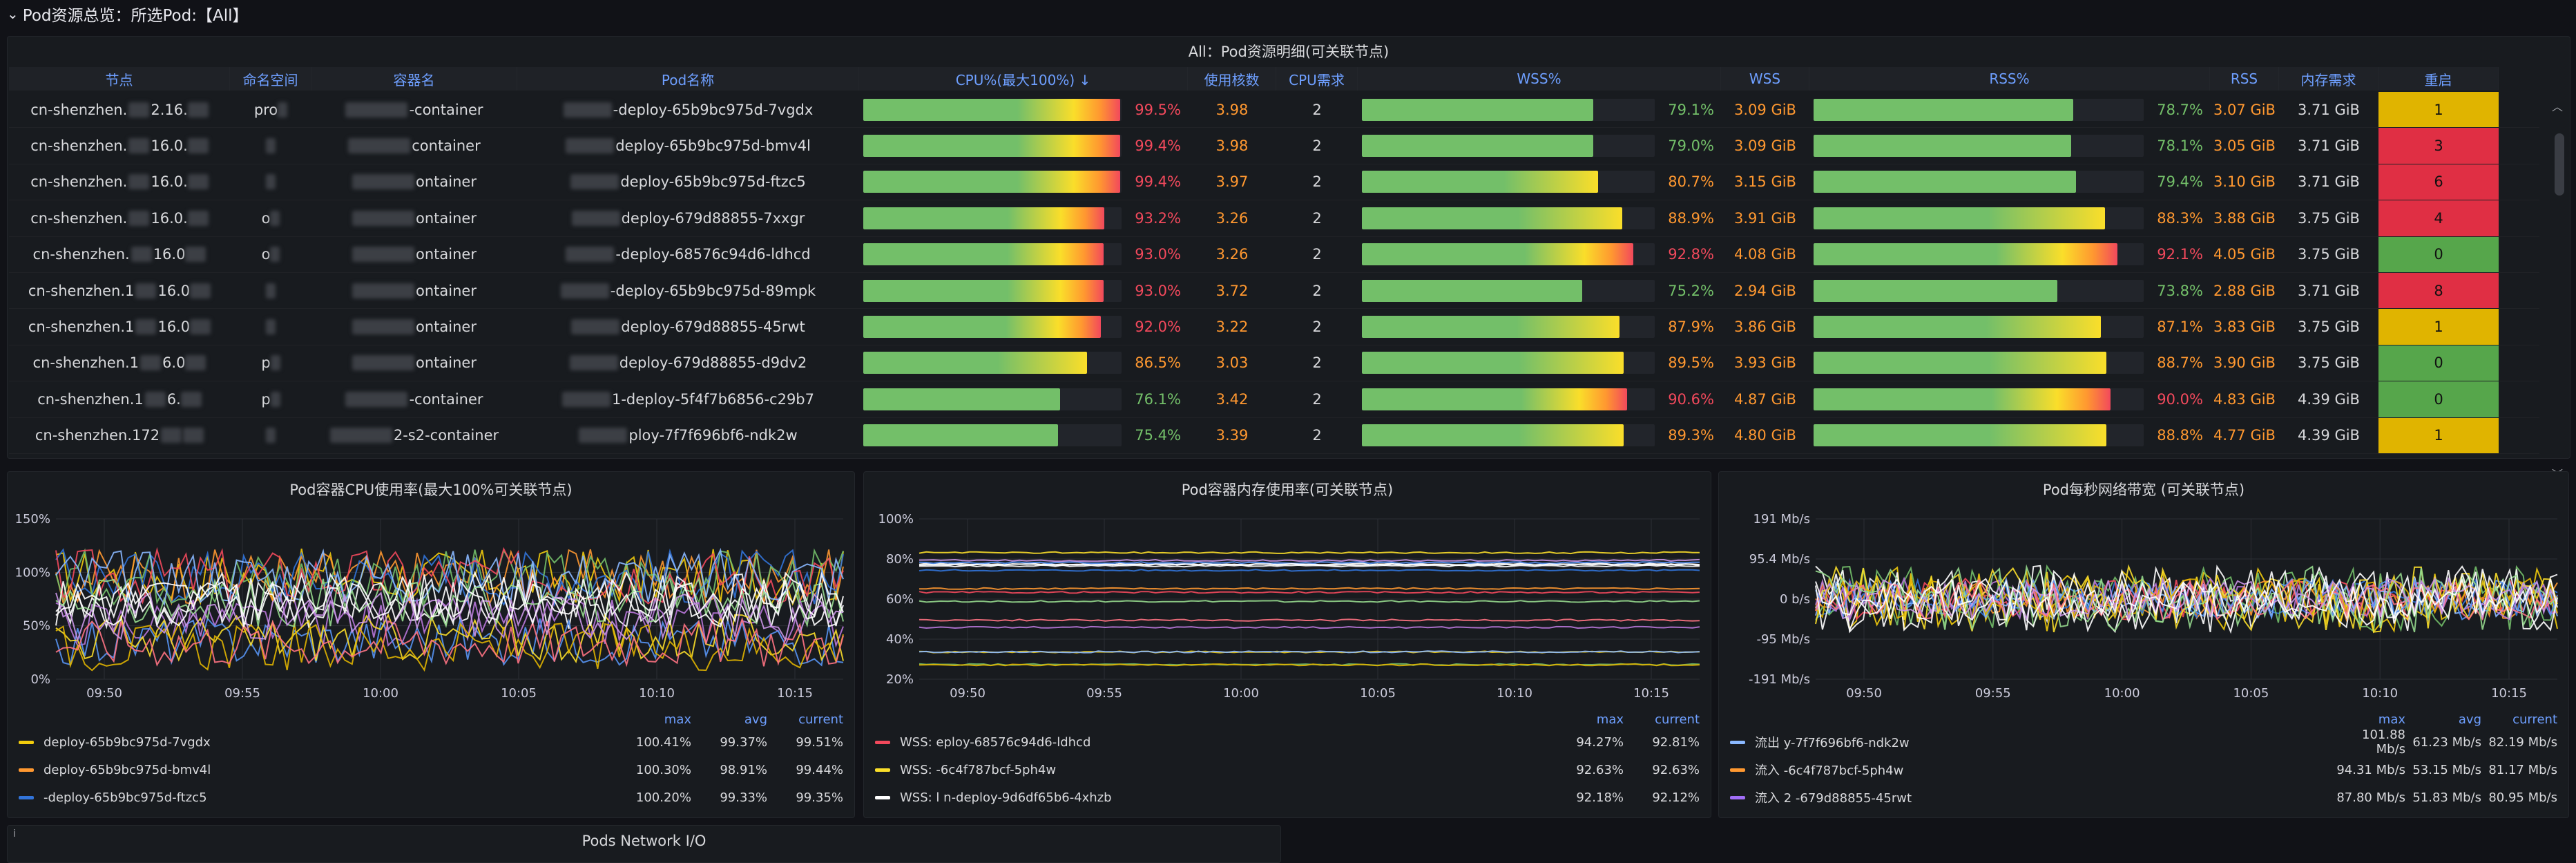 This screenshot has height=863, width=2576. I want to click on gauge-value: 75.2%, so click(1691, 291).